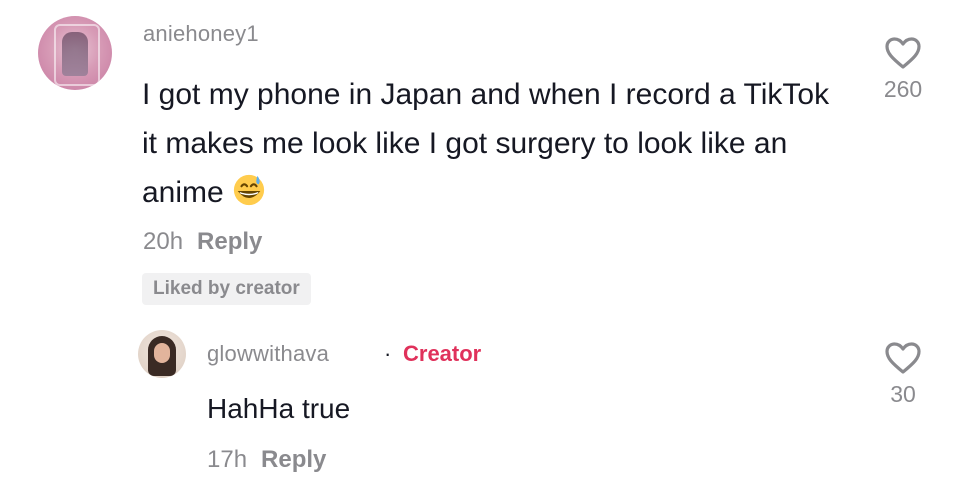 This screenshot has height=492, width=960. I want to click on comment-username: aniehoney1, so click(201, 34).